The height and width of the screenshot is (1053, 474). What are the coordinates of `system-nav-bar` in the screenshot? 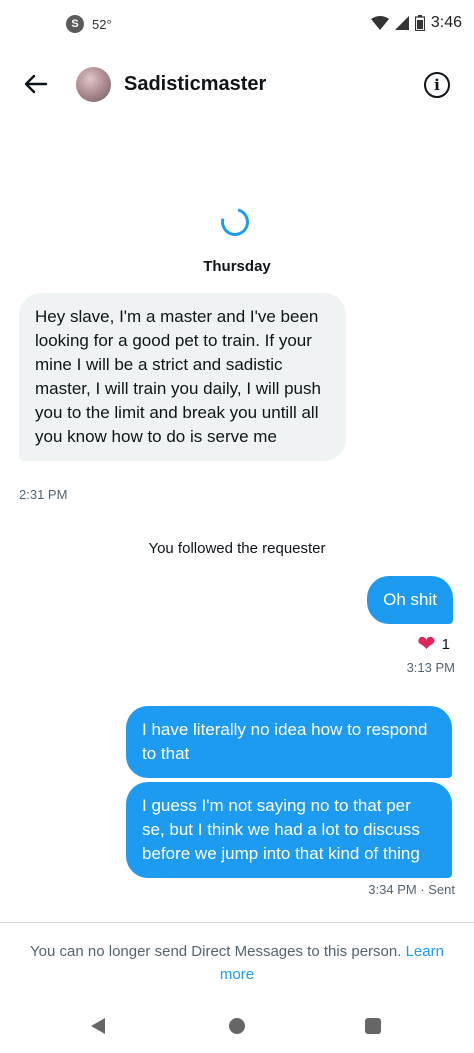 It's located at (237, 1031).